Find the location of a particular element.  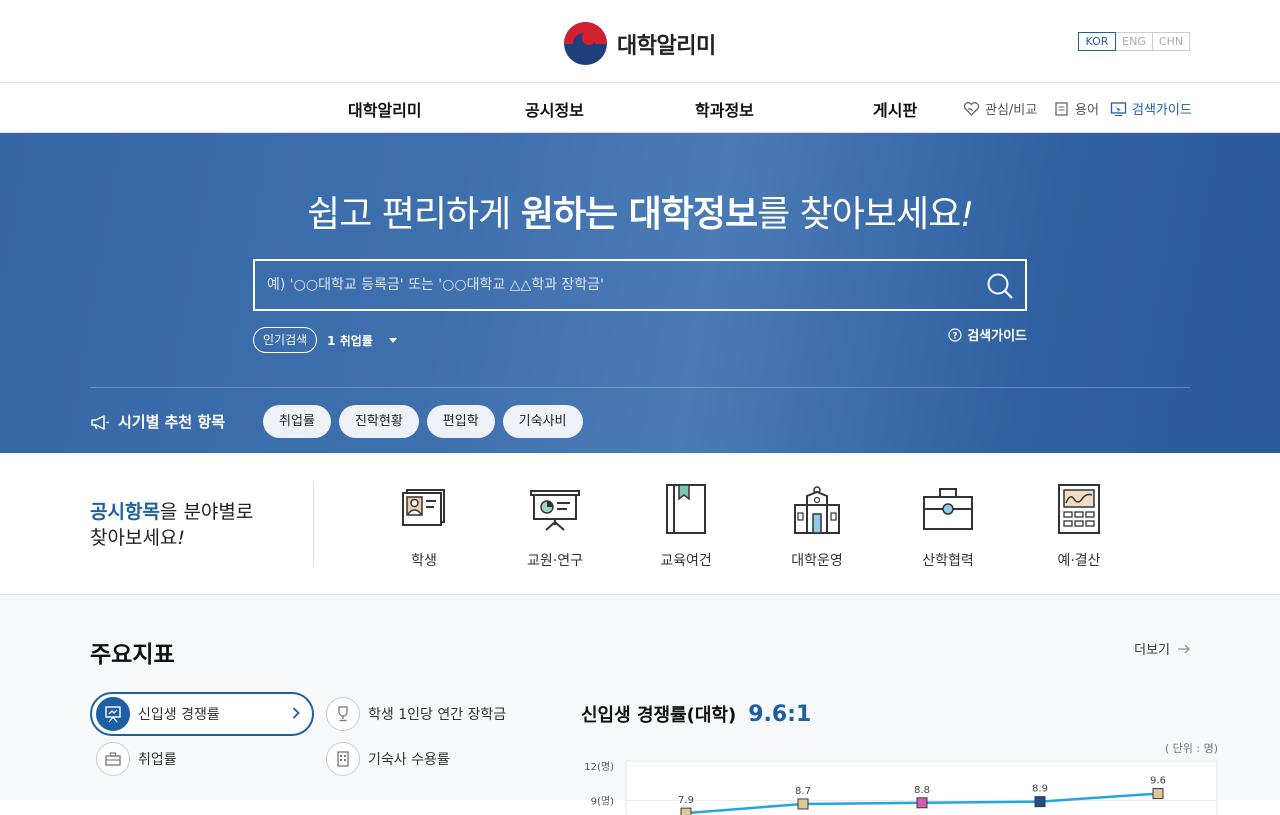

site-logo: 대학알리미 is located at coordinates (640, 43).